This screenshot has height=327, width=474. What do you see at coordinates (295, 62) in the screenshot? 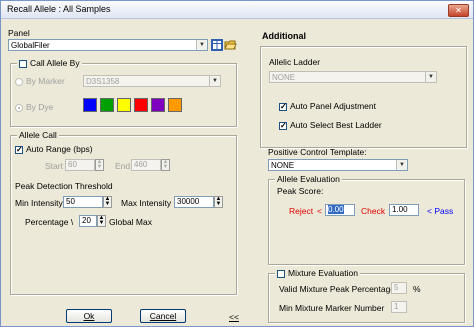
I see `allelic-ladder-label: Allelic Ladder` at bounding box center [295, 62].